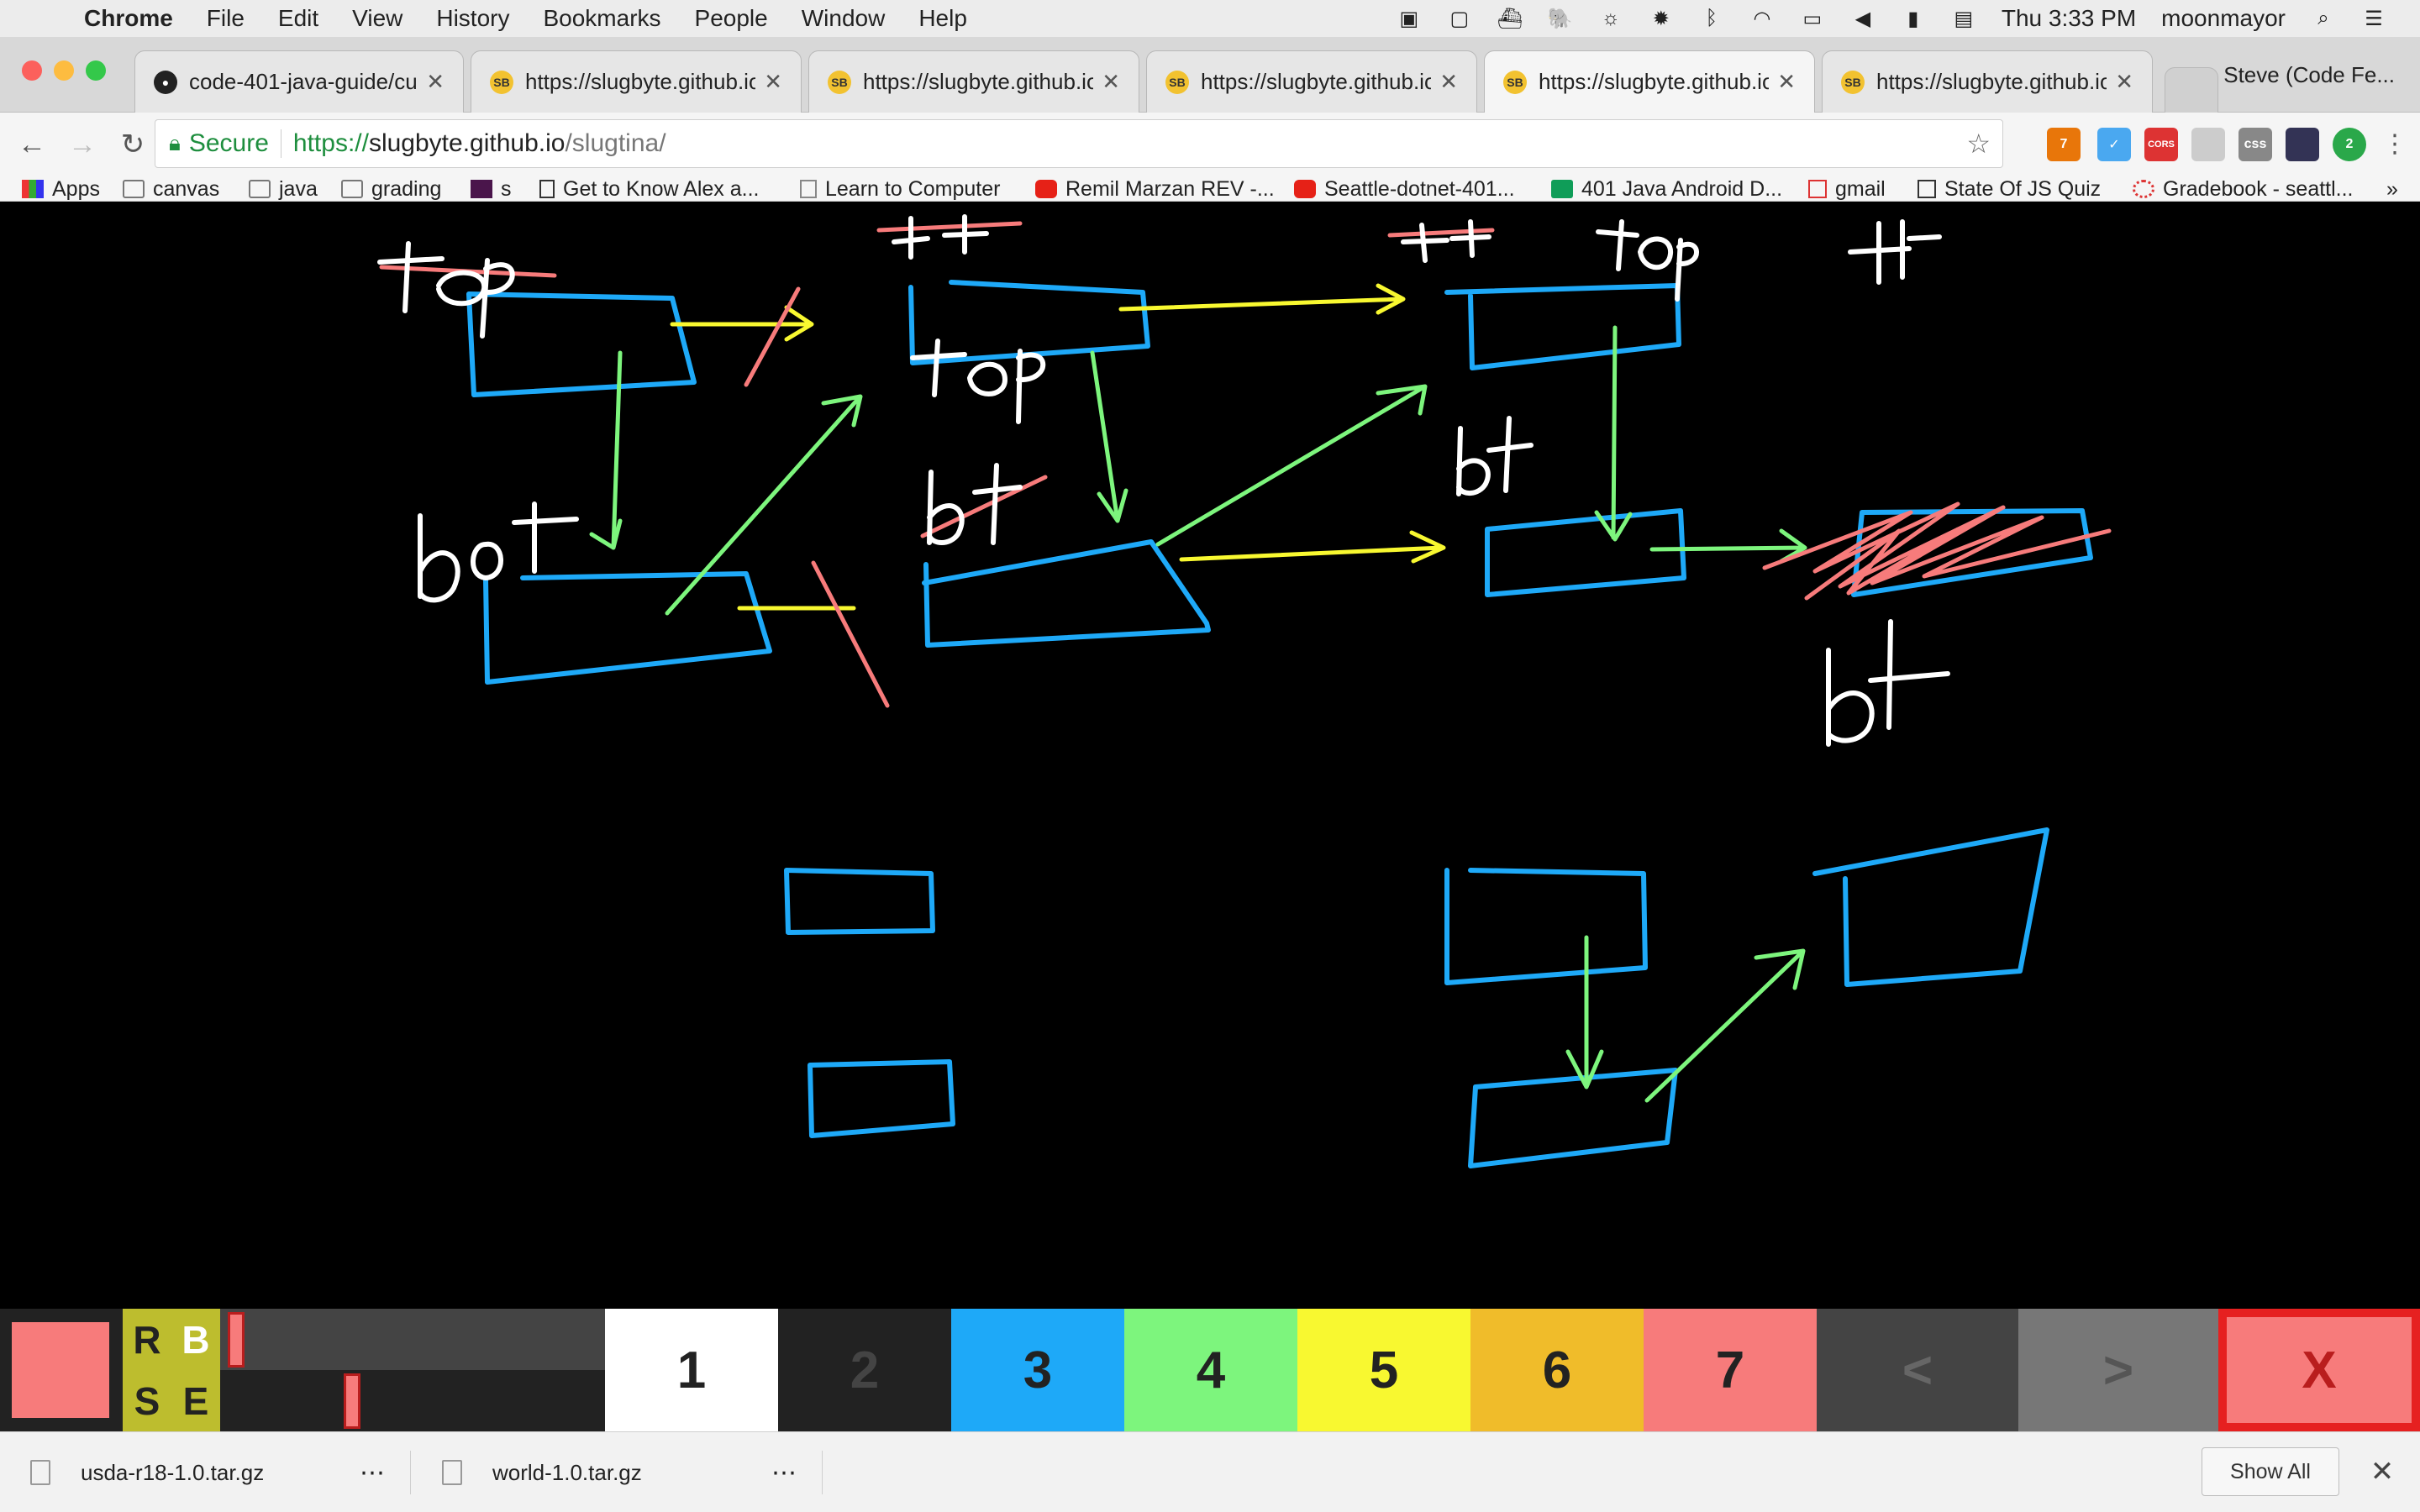 Image resolution: width=2420 pixels, height=1512 pixels. I want to click on close-button: X, so click(2319, 1370).